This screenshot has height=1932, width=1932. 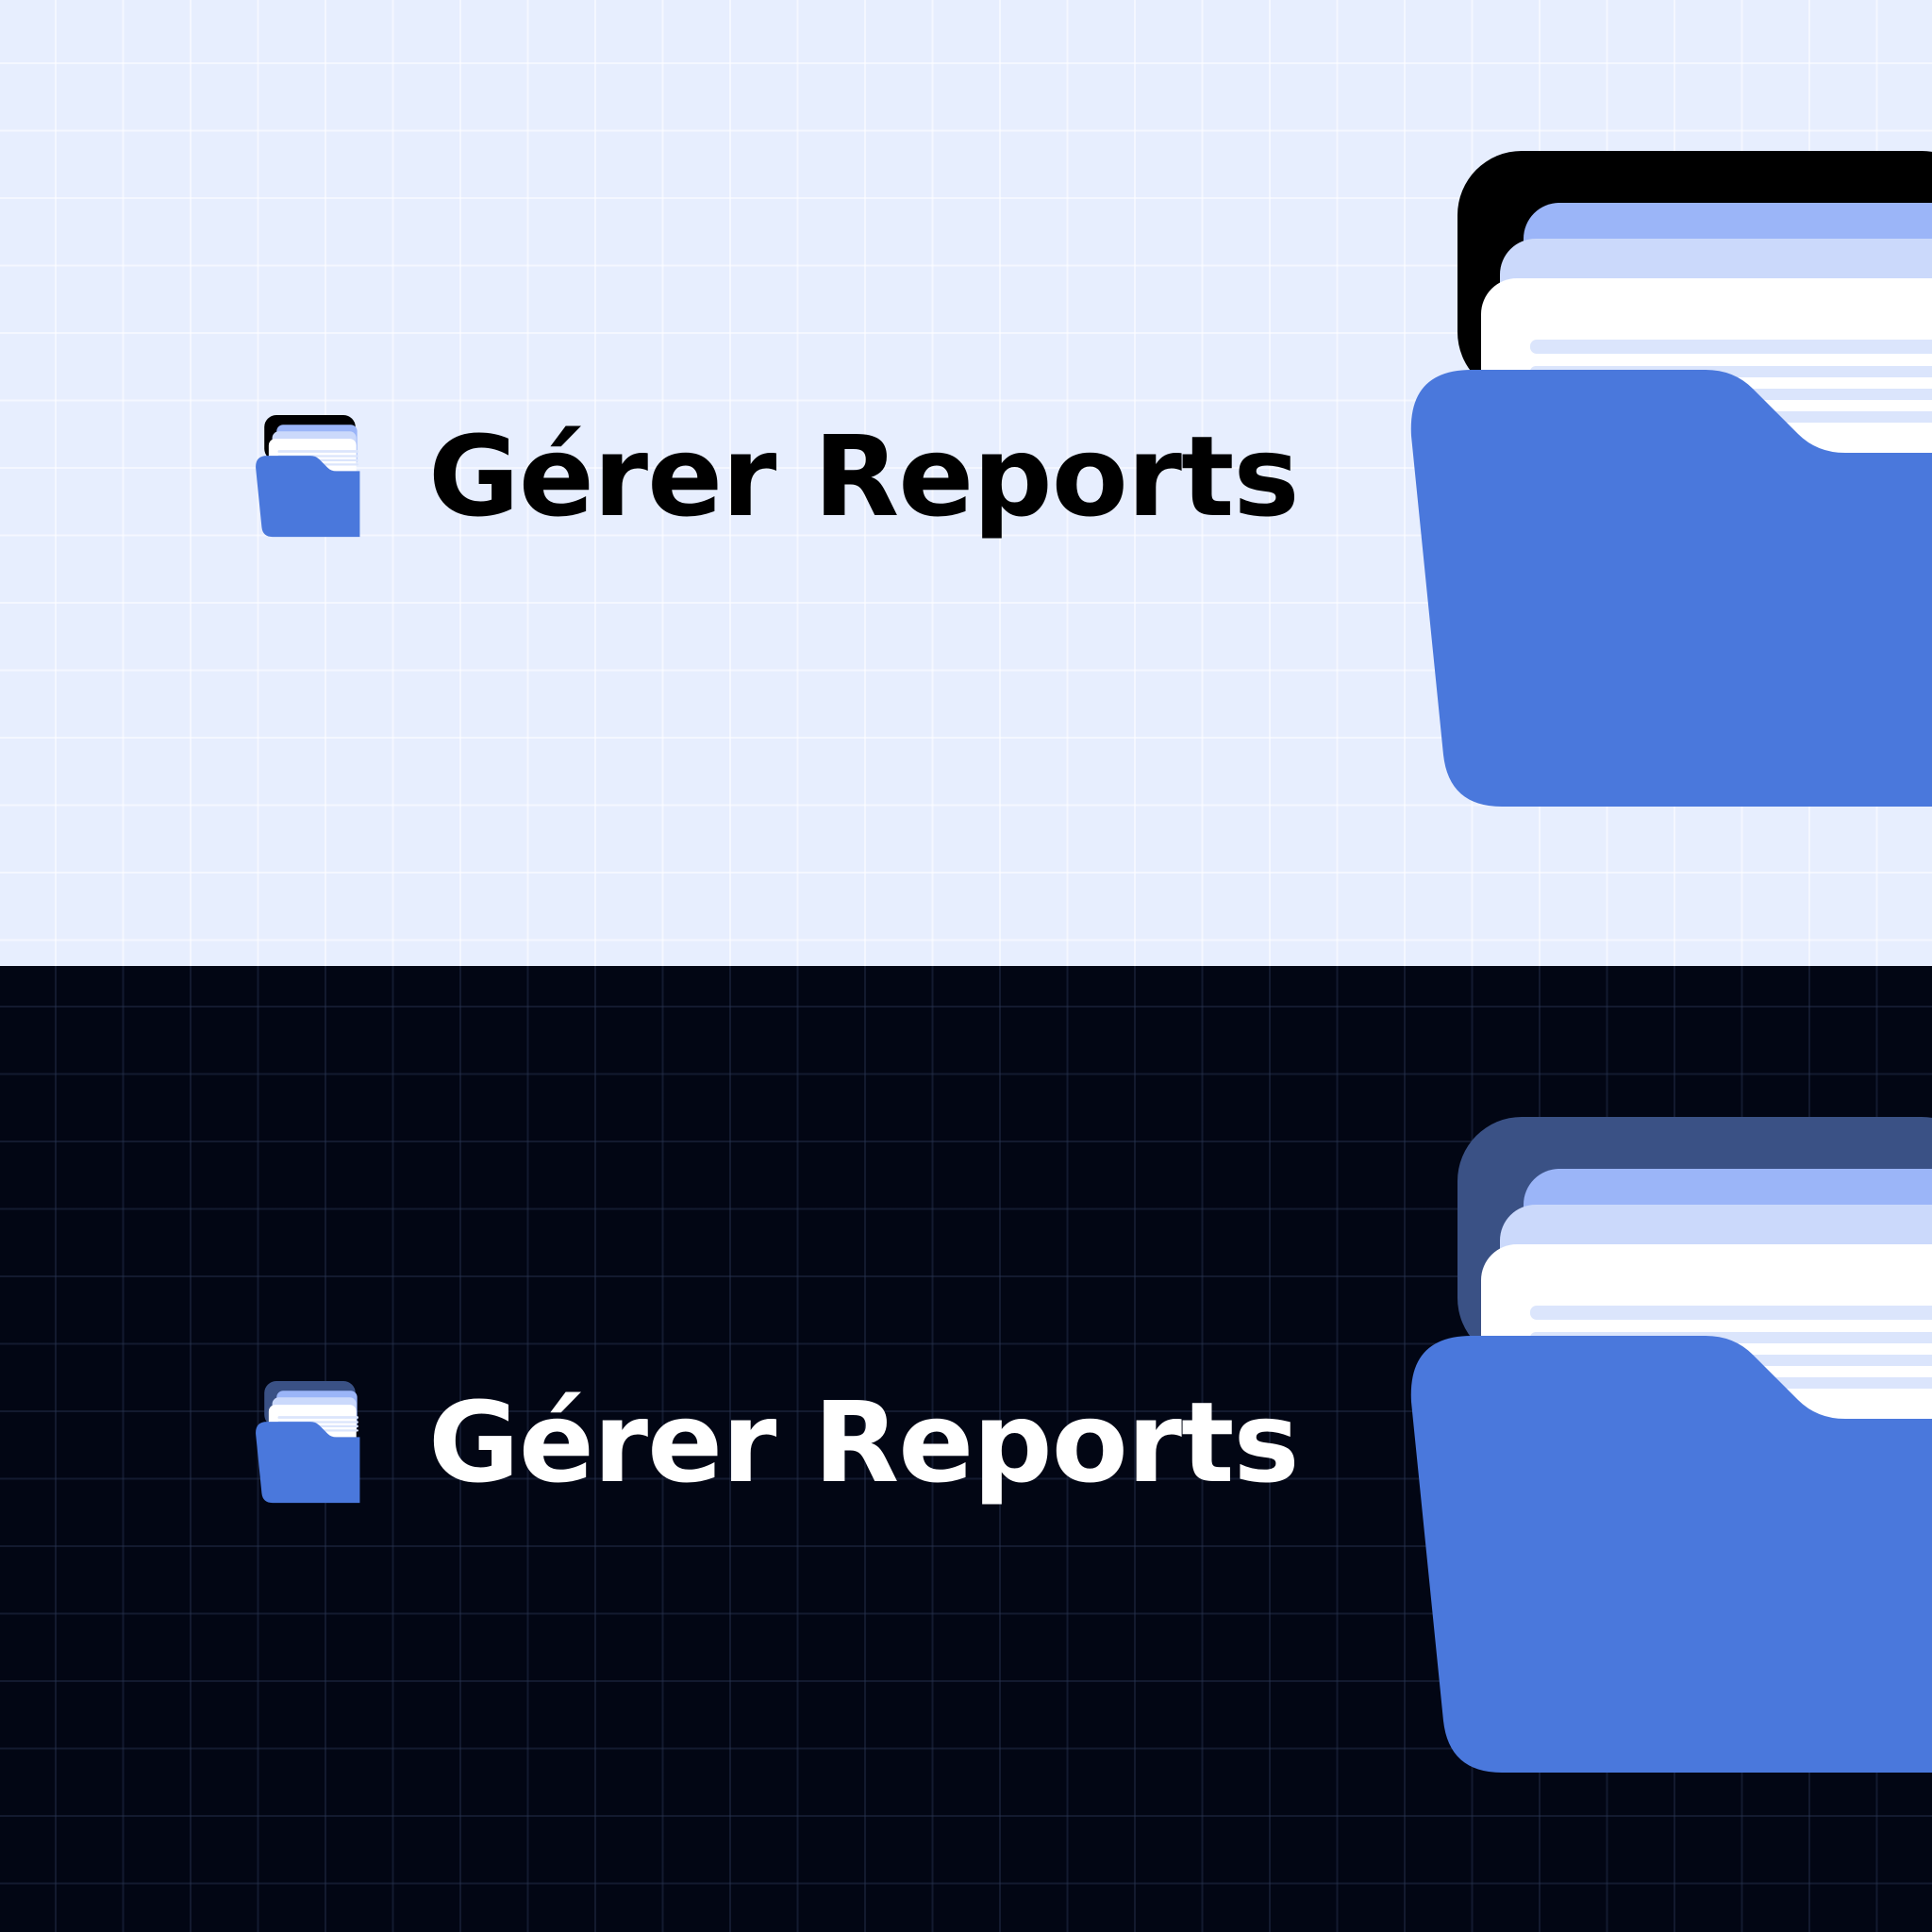 I want to click on folder-with-reports-icon: .fback{fill:#000000;}, so click(x=308, y=477).